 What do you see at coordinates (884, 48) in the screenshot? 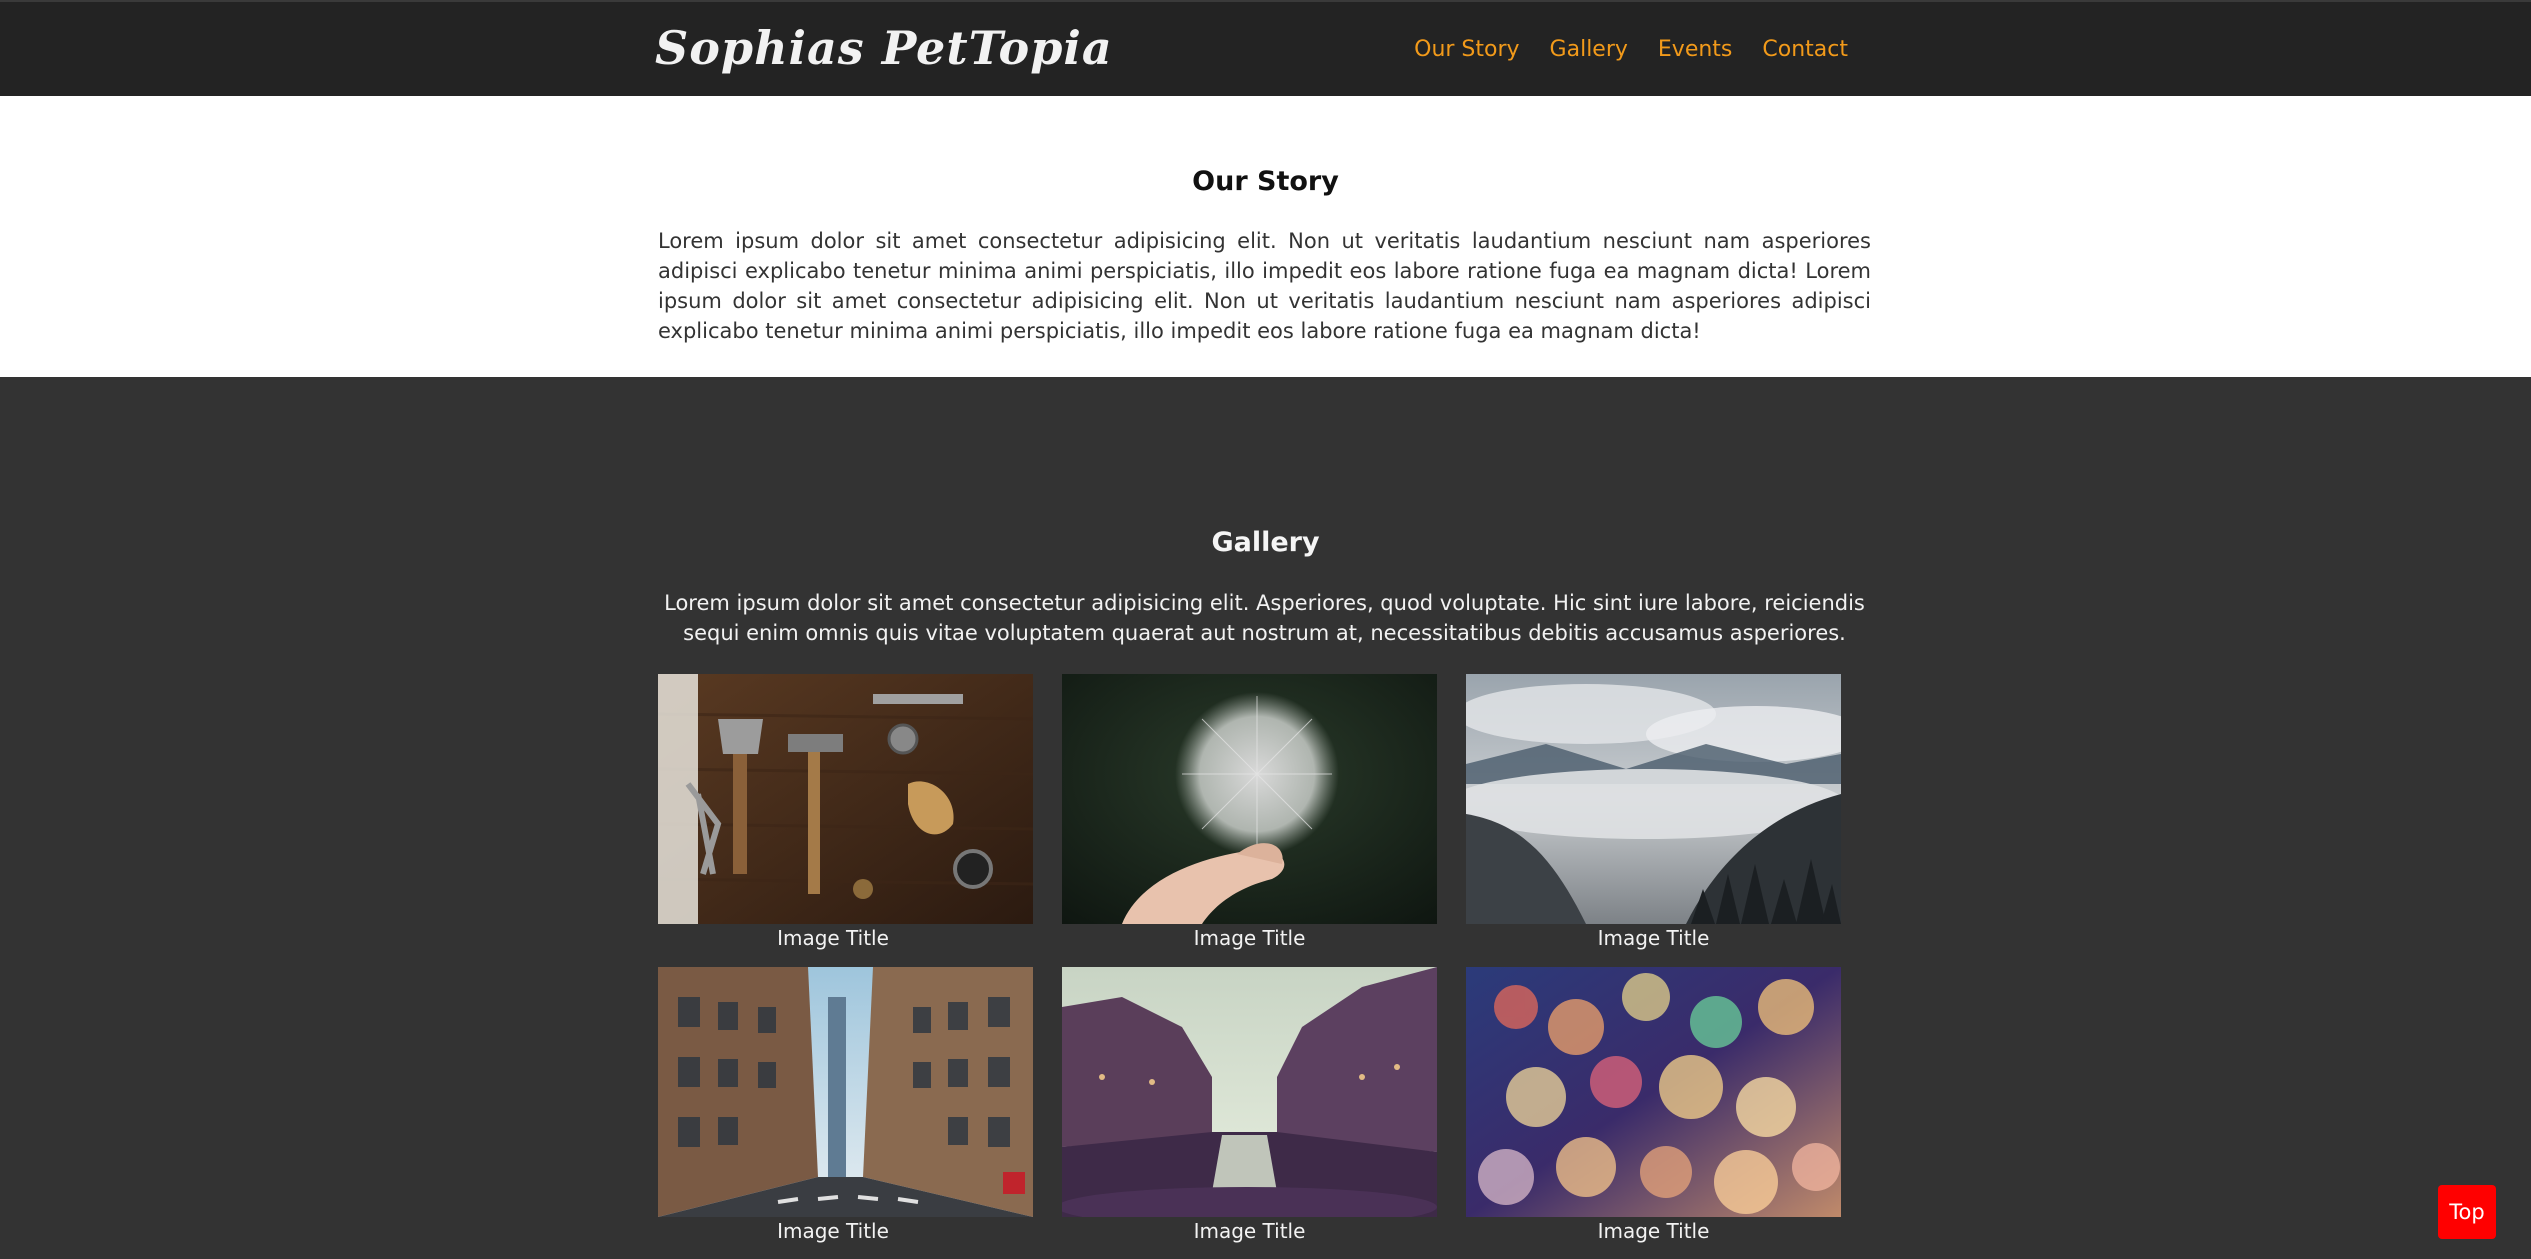
I see `site-logo: Sophias PetTopia` at bounding box center [884, 48].